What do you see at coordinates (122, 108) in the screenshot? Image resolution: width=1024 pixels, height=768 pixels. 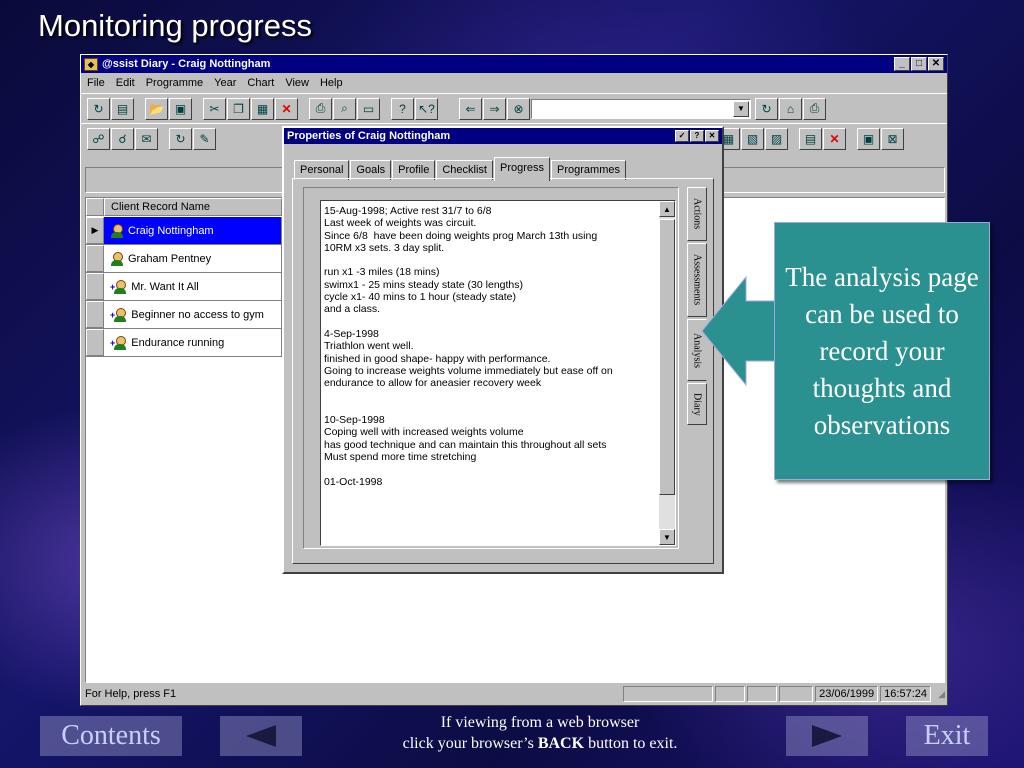 I see `properties-icon: ▤` at bounding box center [122, 108].